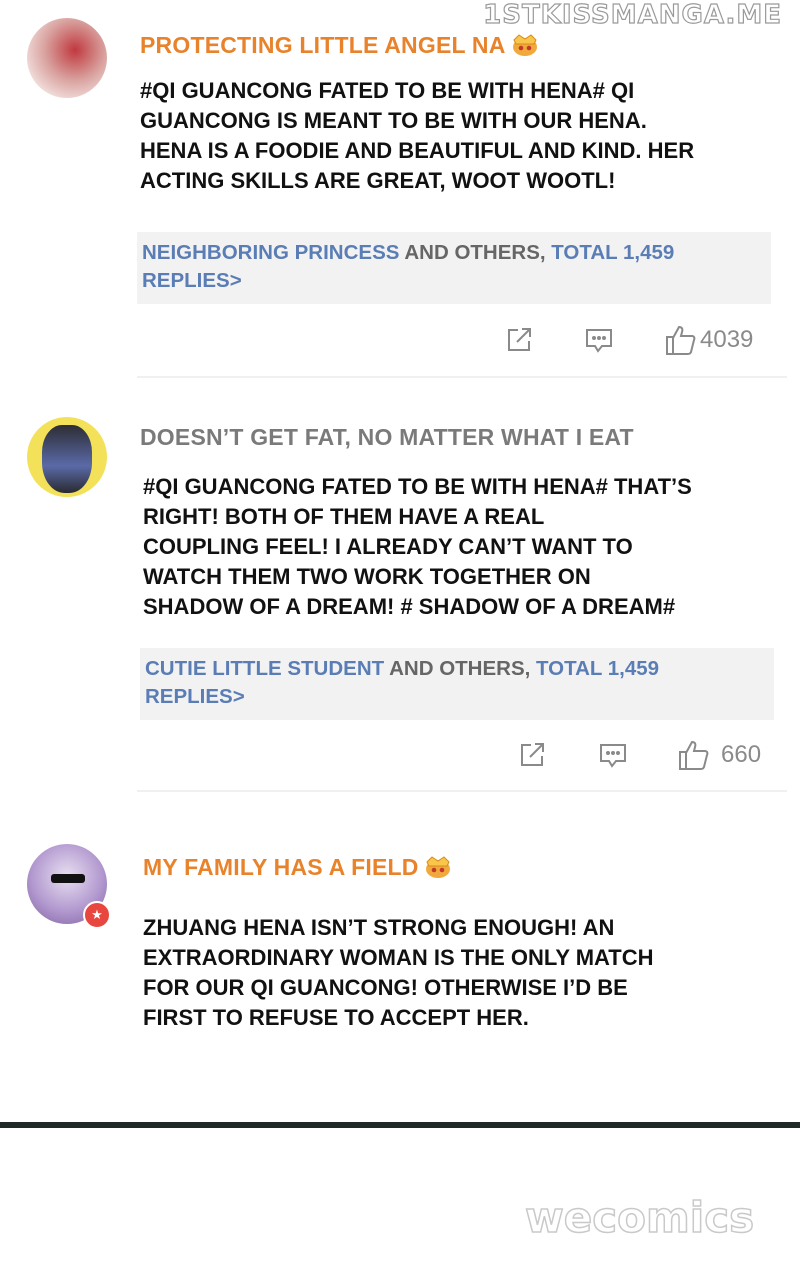 The image size is (800, 1275). Describe the element at coordinates (385, 987) in the screenshot. I see `comment-line: FOR OUR QI GUANCONG! OTHERWISE I’D BE` at that location.